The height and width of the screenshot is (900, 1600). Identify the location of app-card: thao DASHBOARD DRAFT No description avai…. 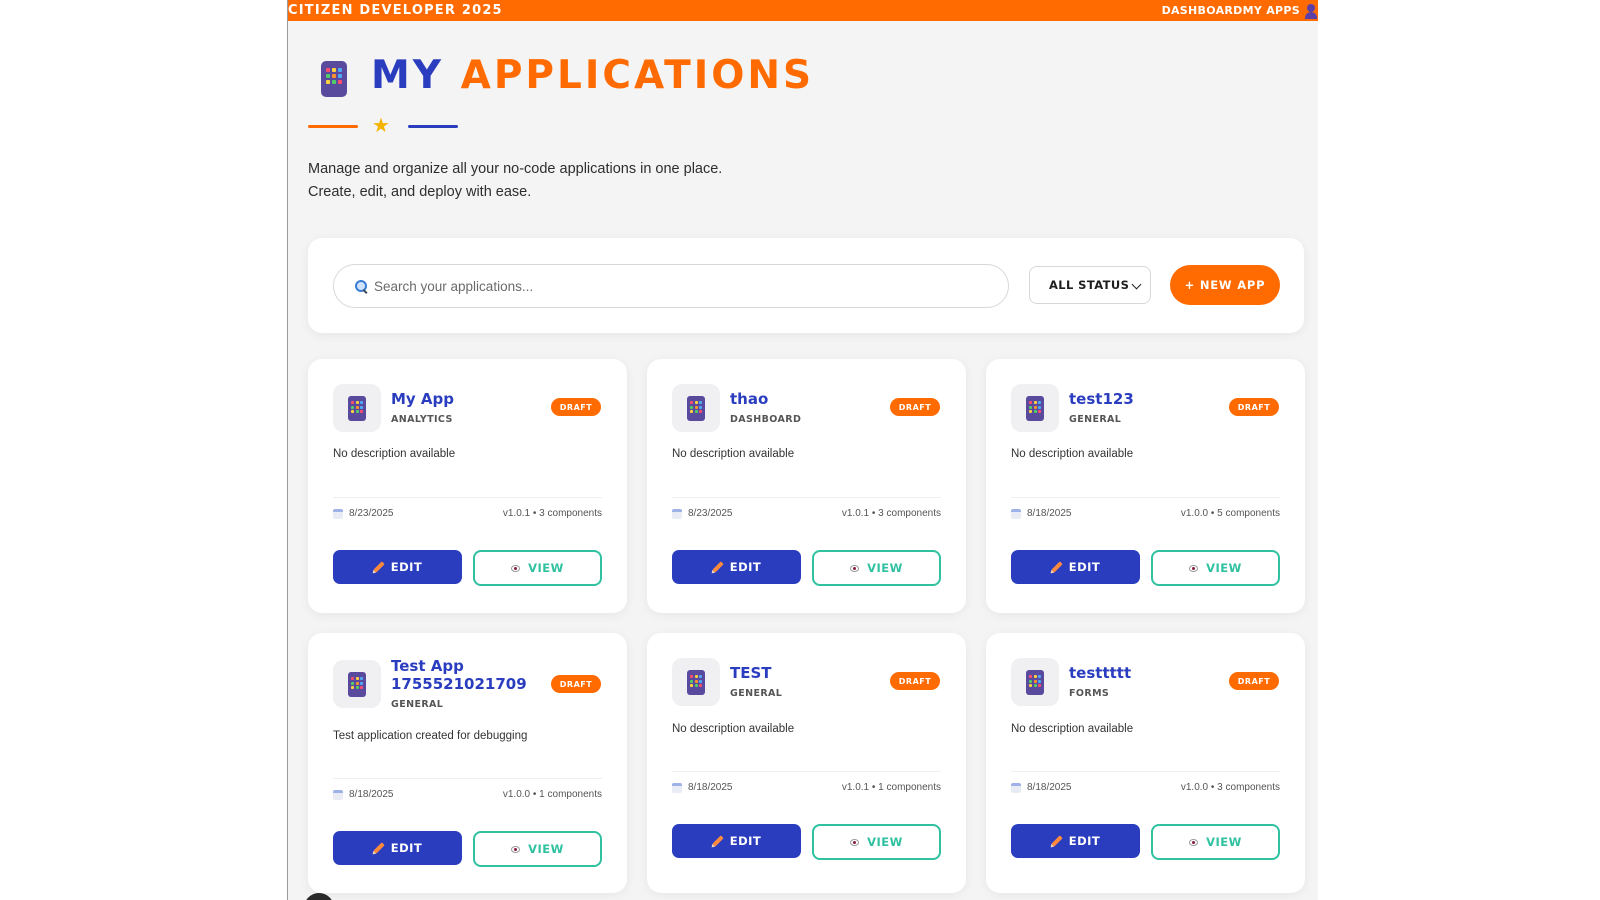
(806, 486).